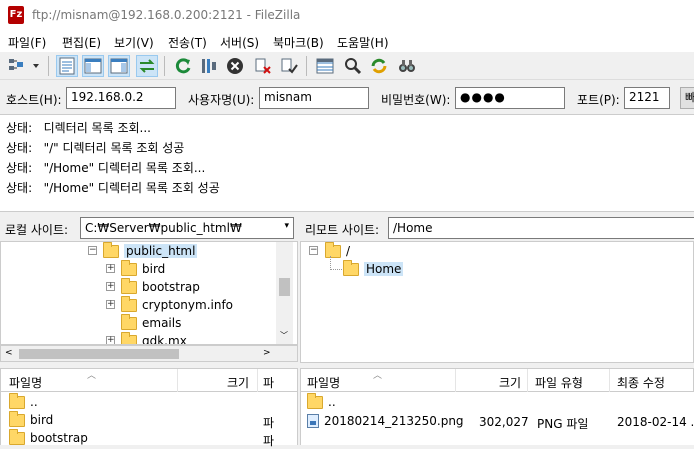 The height and width of the screenshot is (449, 694). I want to click on list-item: bird, so click(31, 419).